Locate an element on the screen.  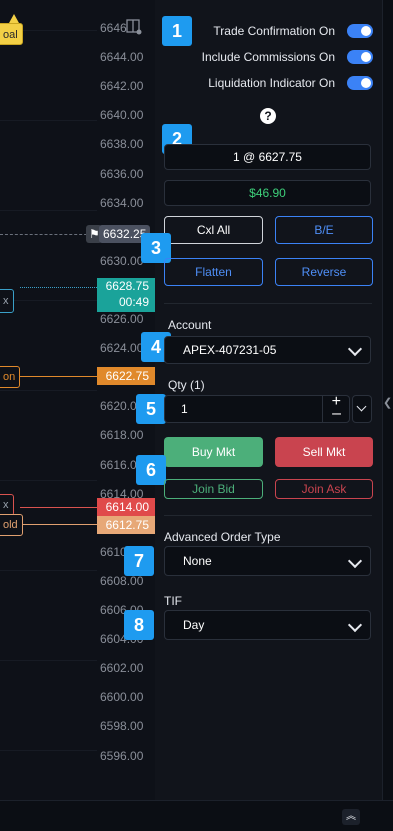
qty-preset-dropdown is located at coordinates (362, 409).